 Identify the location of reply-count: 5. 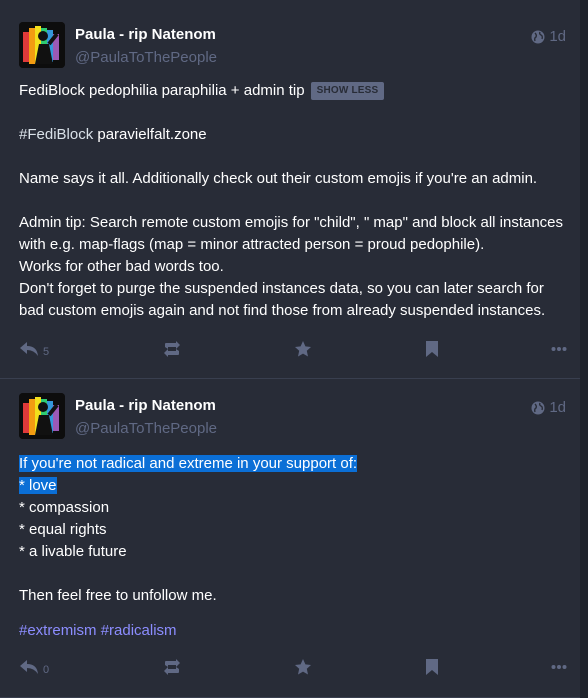
(46, 352).